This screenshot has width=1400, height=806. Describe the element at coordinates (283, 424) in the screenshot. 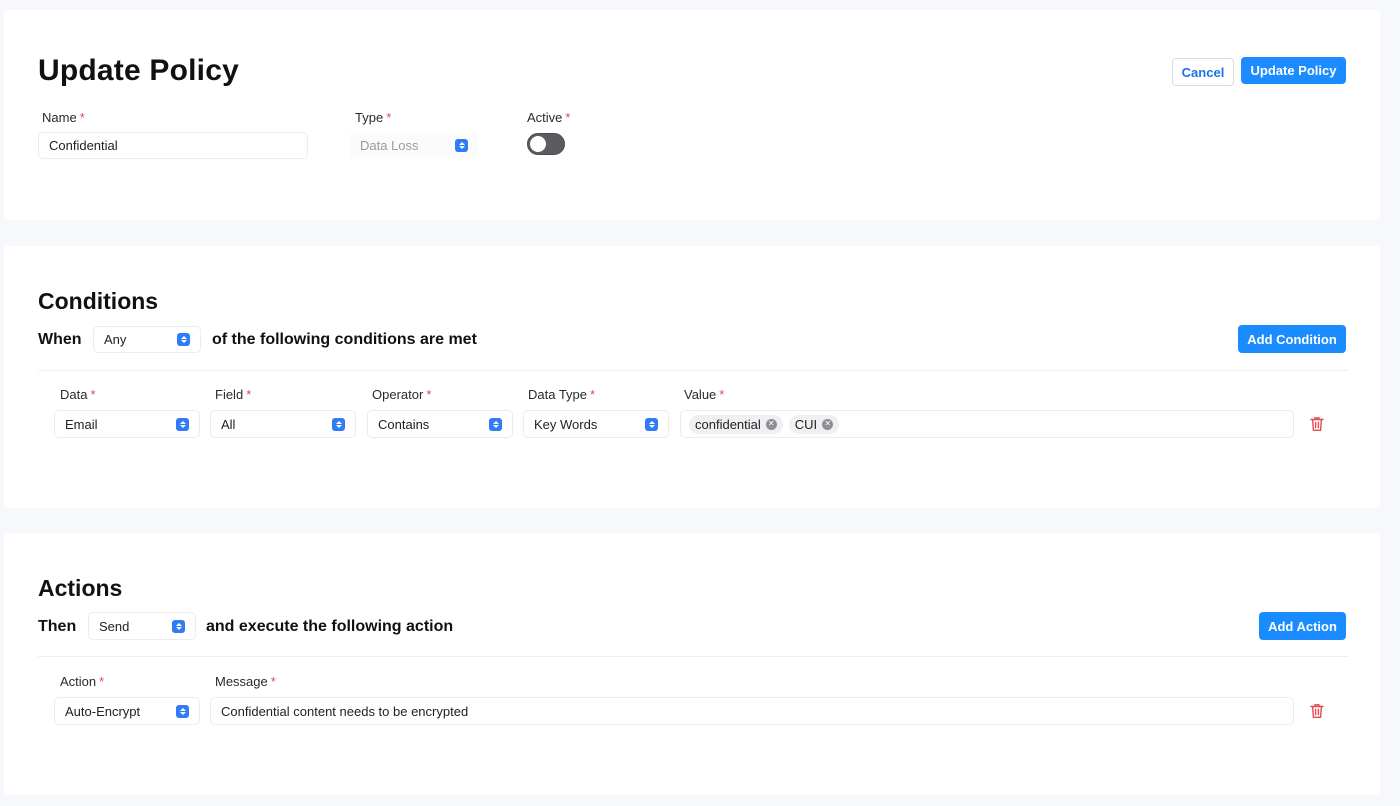

I see `field-select: All` at that location.